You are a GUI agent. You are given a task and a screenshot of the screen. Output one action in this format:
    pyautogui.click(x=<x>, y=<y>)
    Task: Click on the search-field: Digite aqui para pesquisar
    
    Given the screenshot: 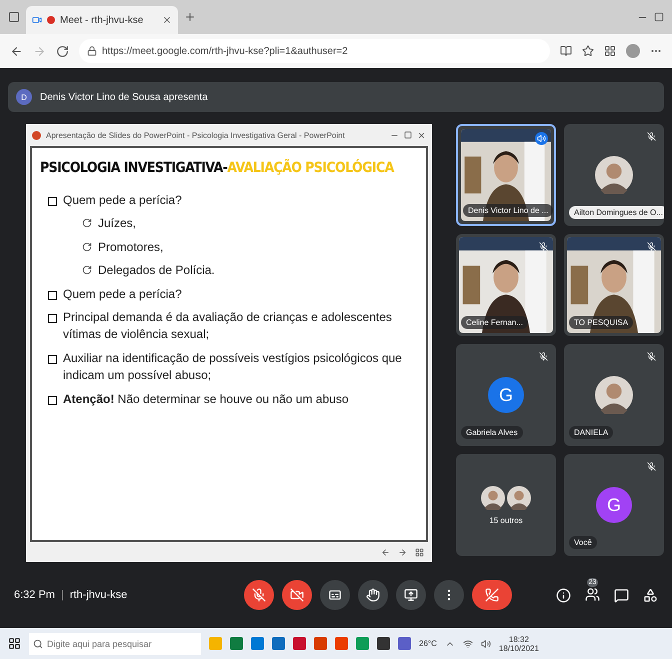 What is the action you would take?
    pyautogui.click(x=122, y=643)
    